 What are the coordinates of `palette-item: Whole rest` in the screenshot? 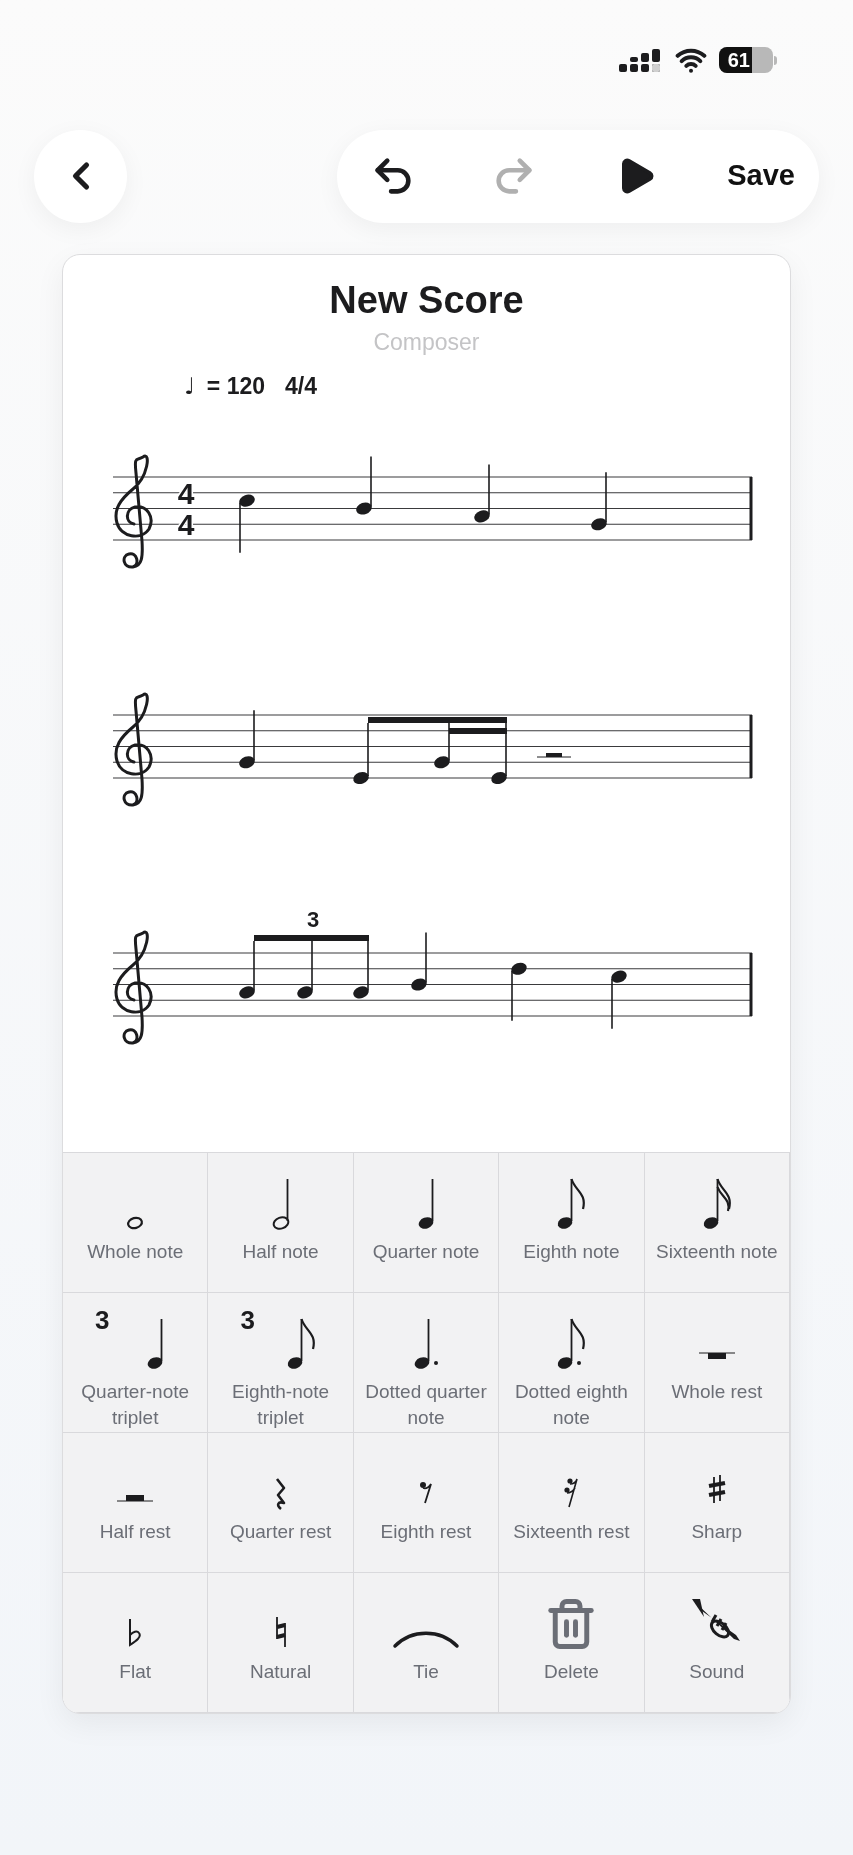 It's located at (717, 1363).